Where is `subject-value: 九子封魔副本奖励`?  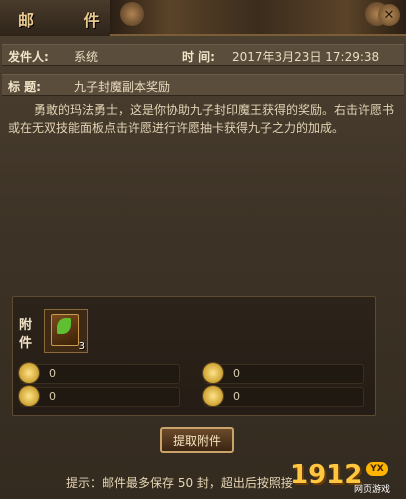
subject-value: 九子封魔副本奖励 is located at coordinates (122, 87).